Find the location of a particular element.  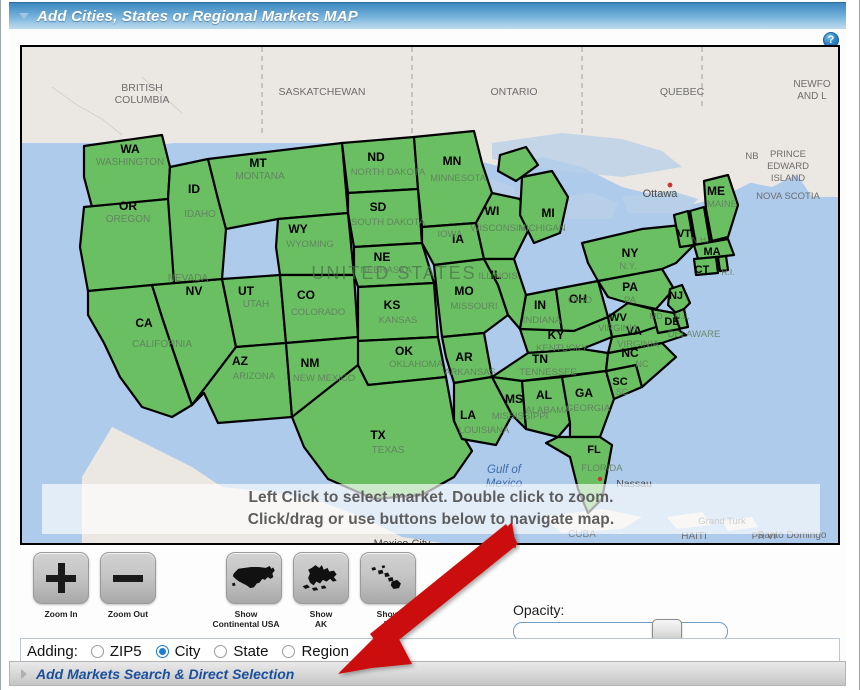

triangle-down-icon is located at coordinates (24, 16).